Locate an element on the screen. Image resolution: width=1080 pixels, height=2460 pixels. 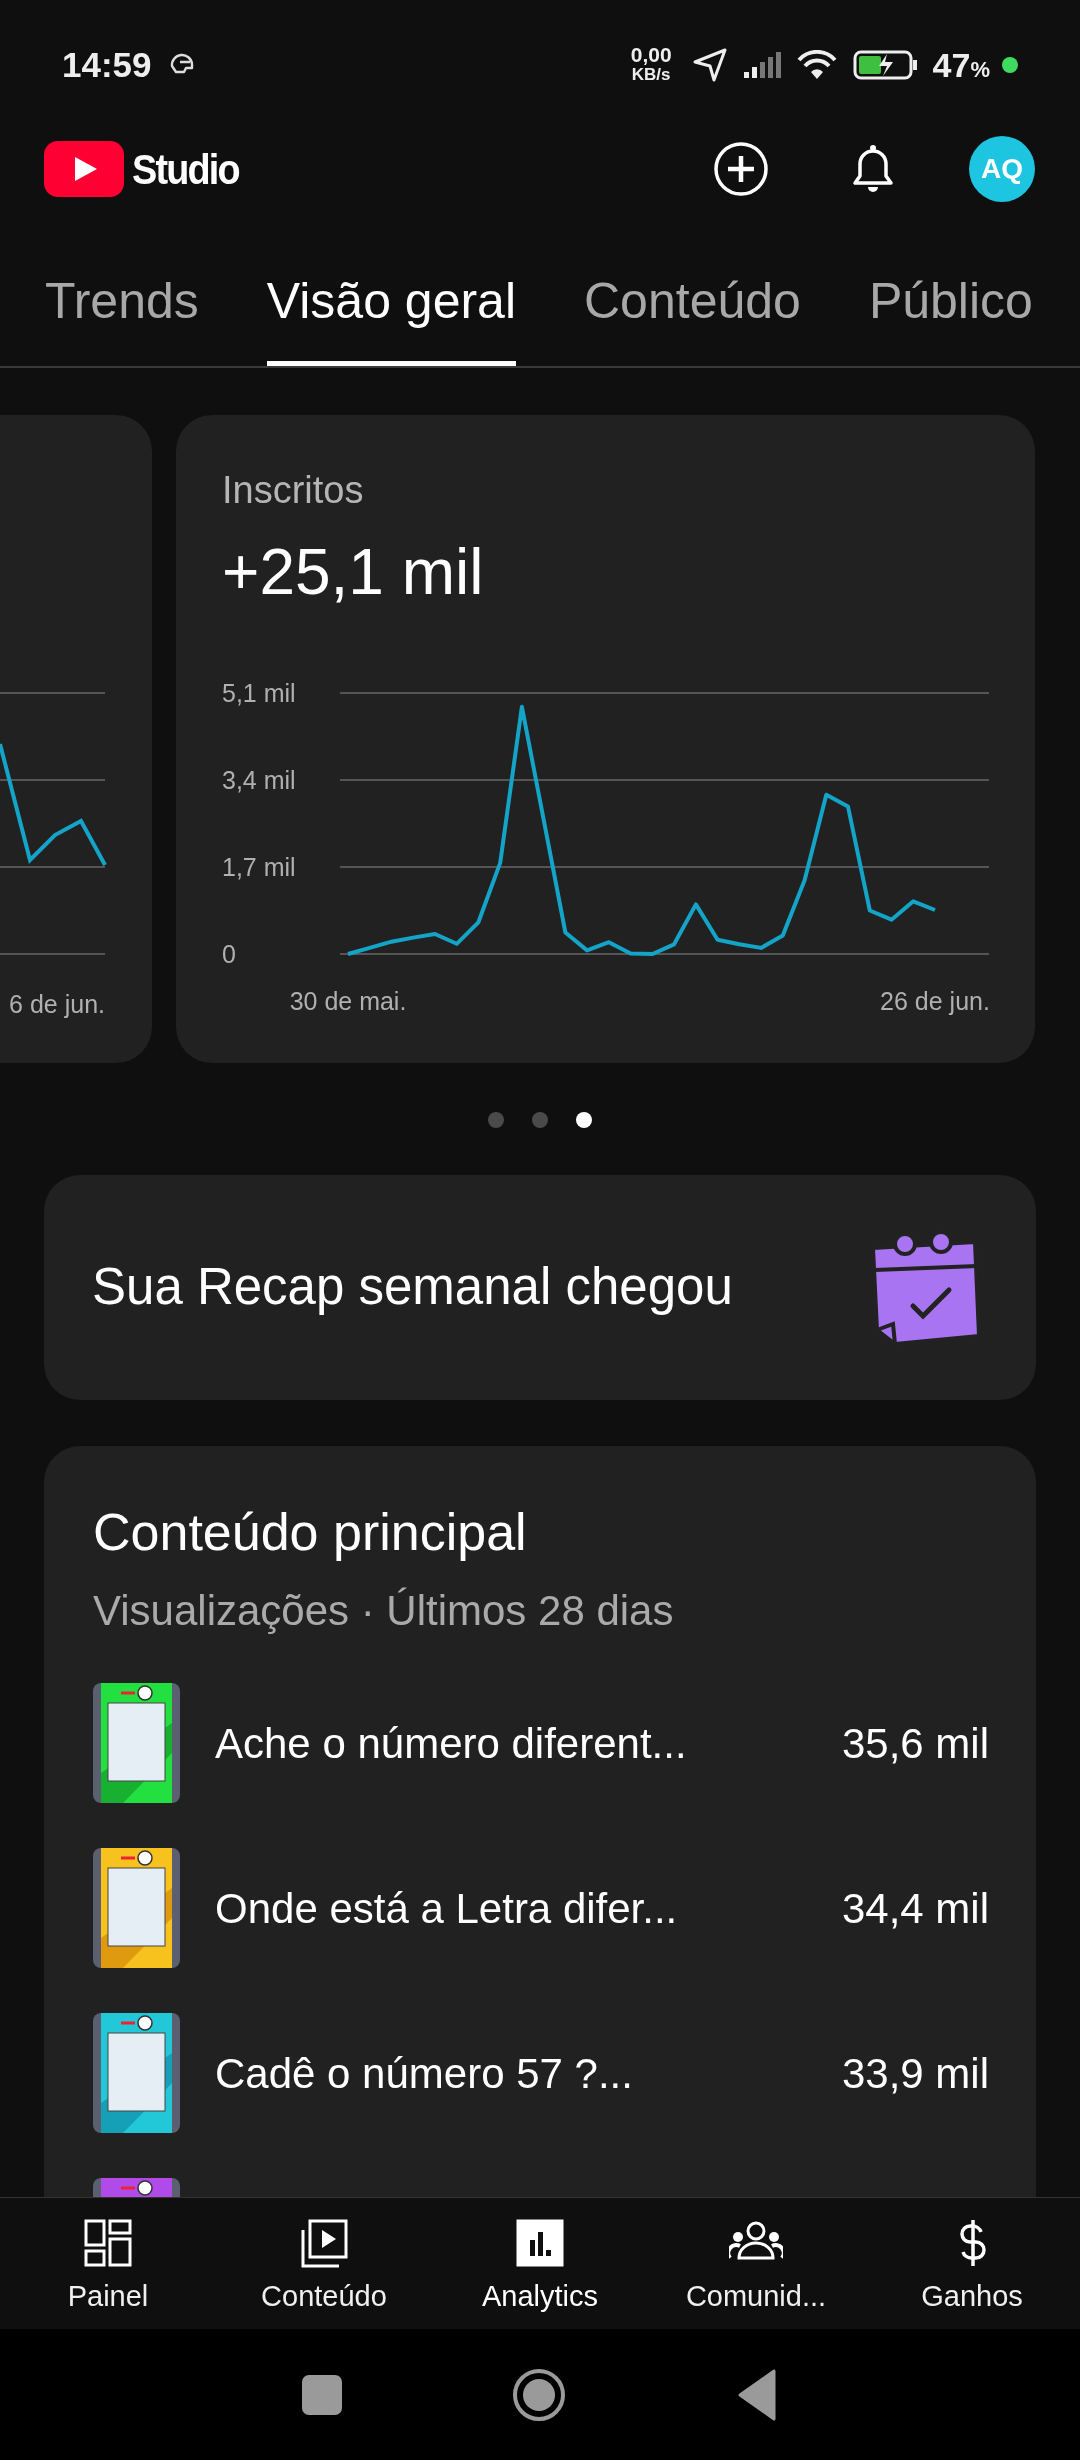
create-button is located at coordinates (741, 169).